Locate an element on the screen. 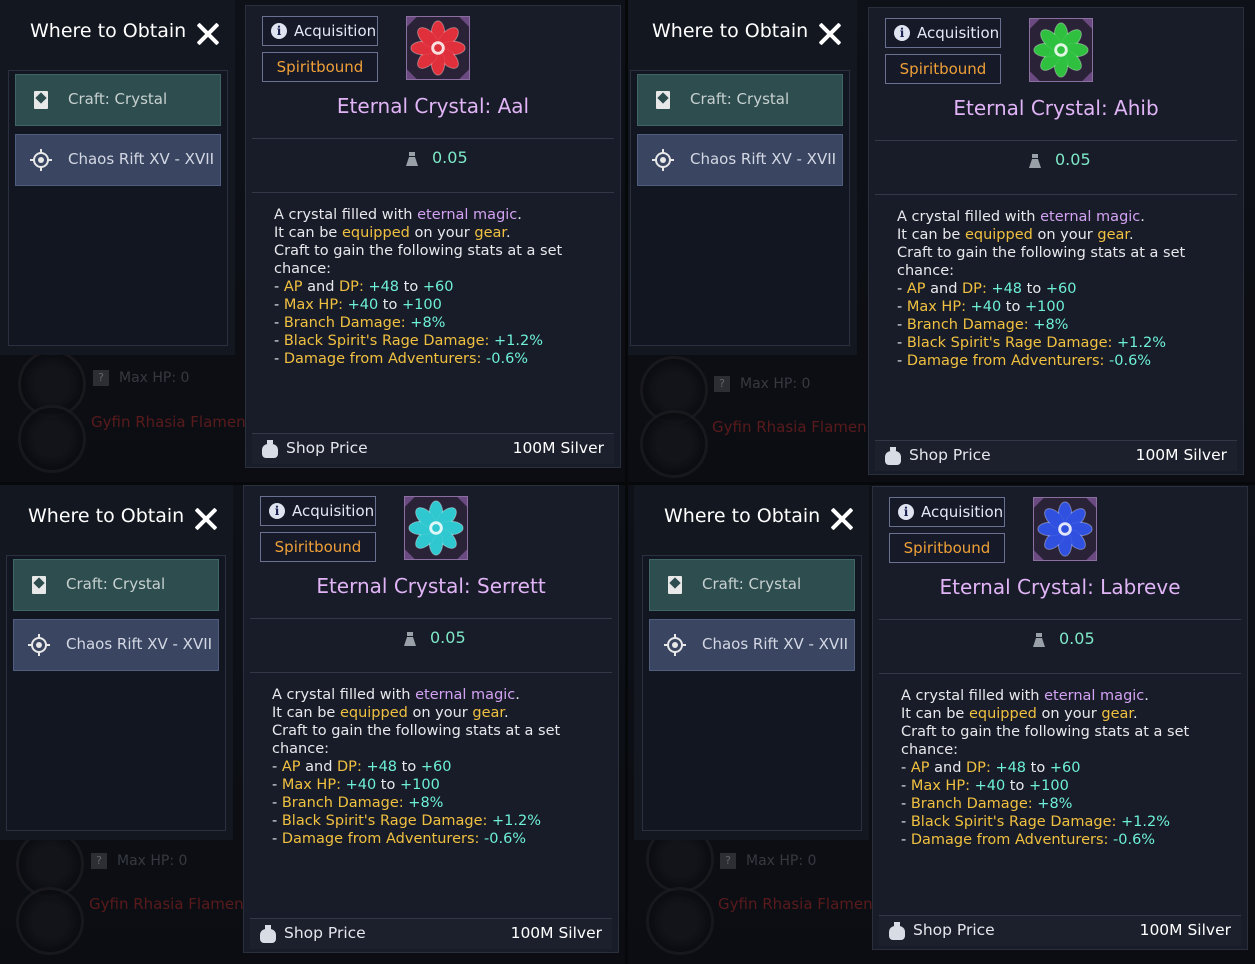 The width and height of the screenshot is (1255, 964). item-title: Eternal Crystal: Ahib is located at coordinates (1056, 108).